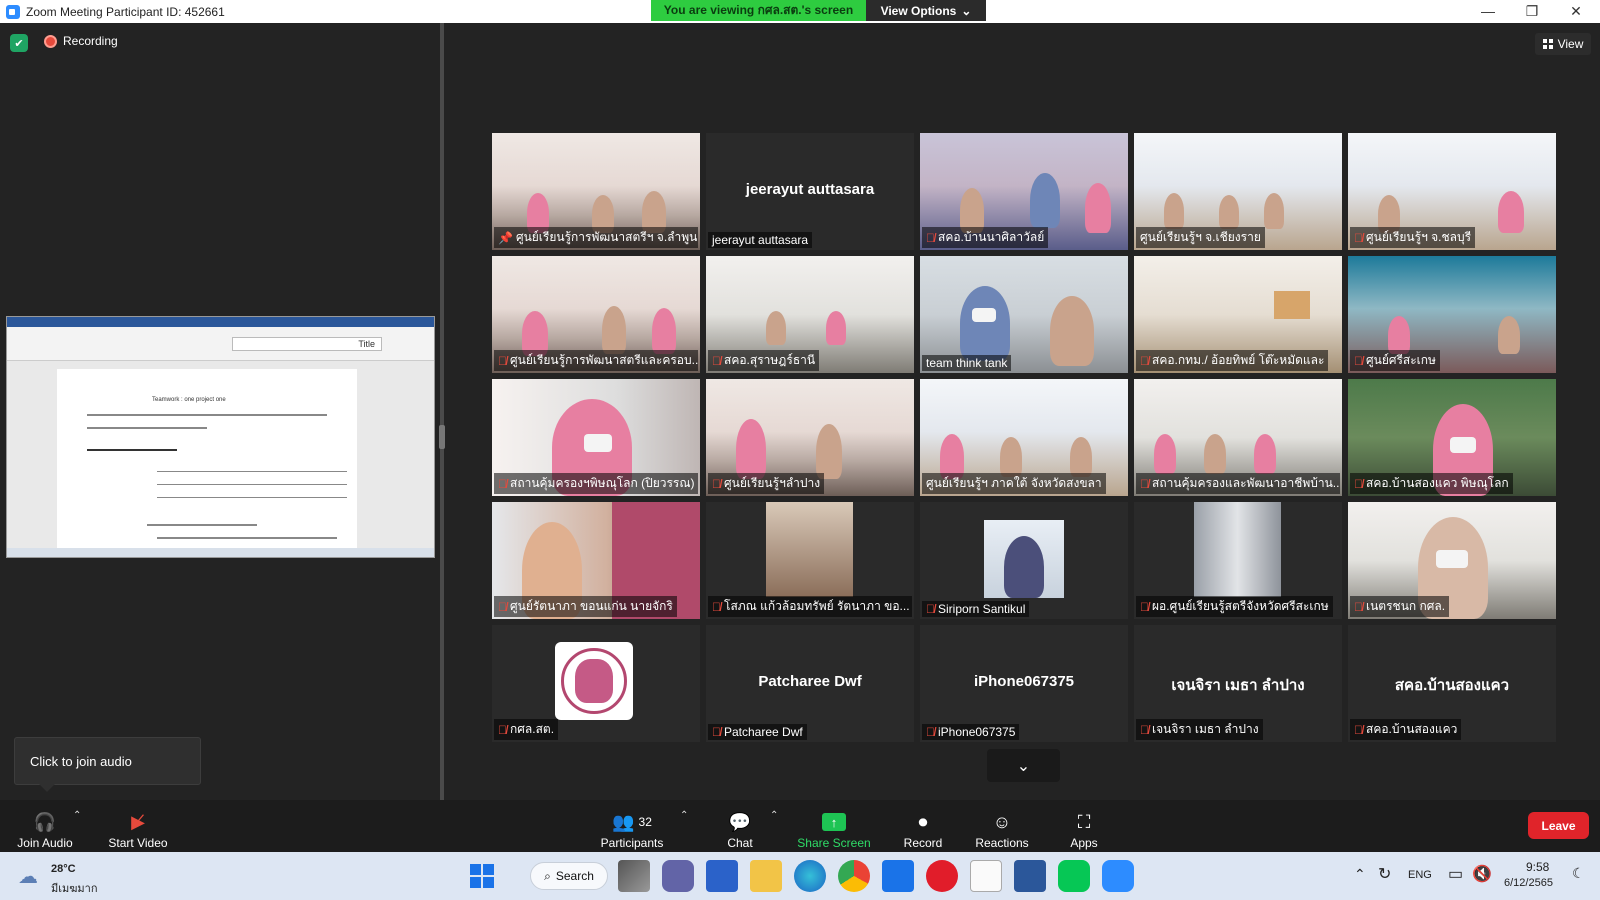 This screenshot has width=1600, height=900. What do you see at coordinates (1084, 827) in the screenshot?
I see `apps-button: ⛶ Apps` at bounding box center [1084, 827].